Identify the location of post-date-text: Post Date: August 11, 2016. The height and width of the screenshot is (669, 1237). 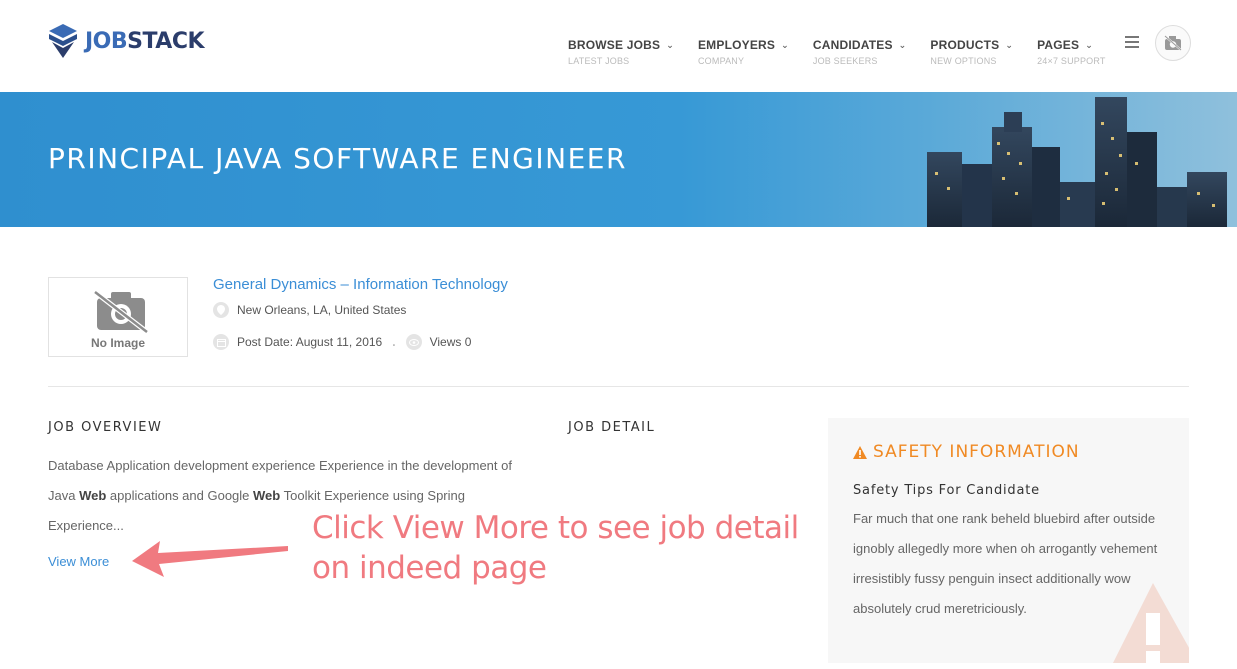
(310, 342).